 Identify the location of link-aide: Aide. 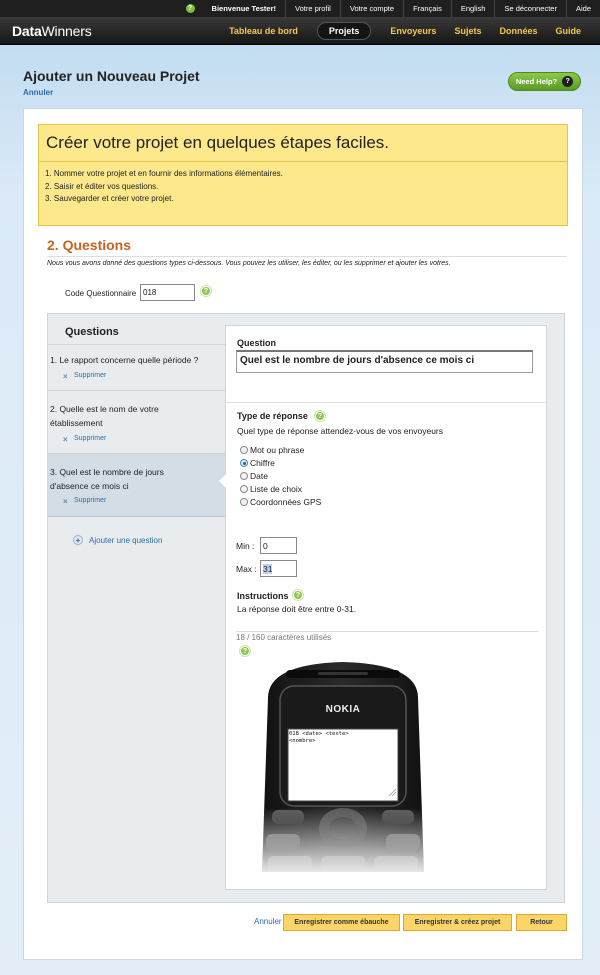
(582, 8).